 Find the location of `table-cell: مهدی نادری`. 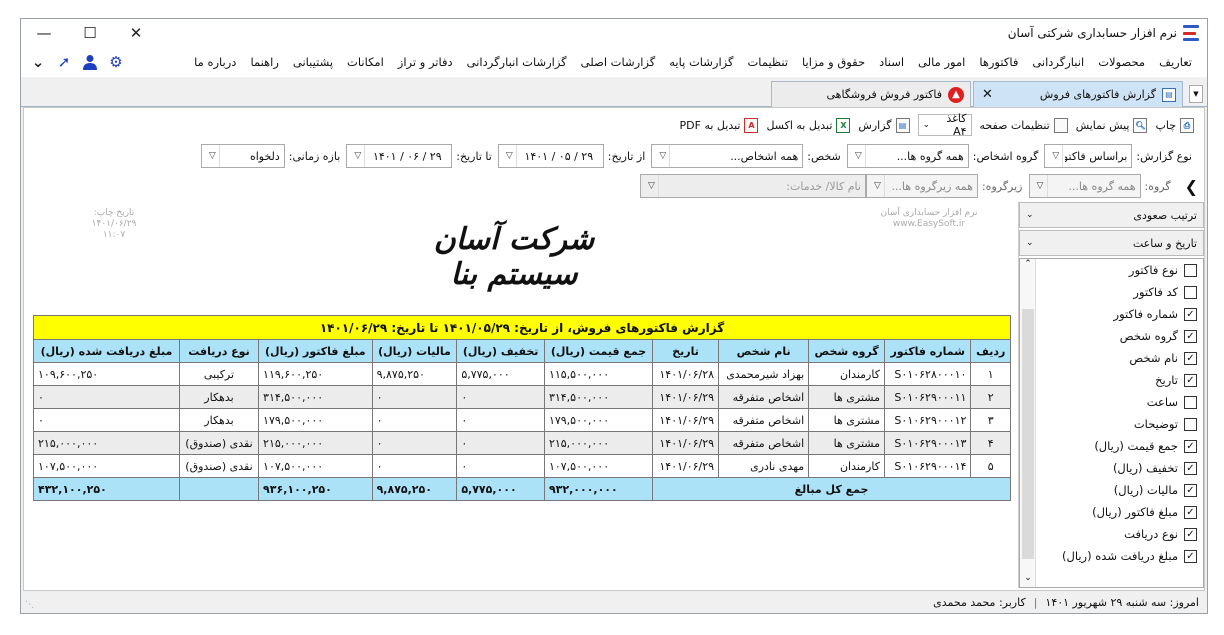

table-cell: مهدی نادری is located at coordinates (764, 466).